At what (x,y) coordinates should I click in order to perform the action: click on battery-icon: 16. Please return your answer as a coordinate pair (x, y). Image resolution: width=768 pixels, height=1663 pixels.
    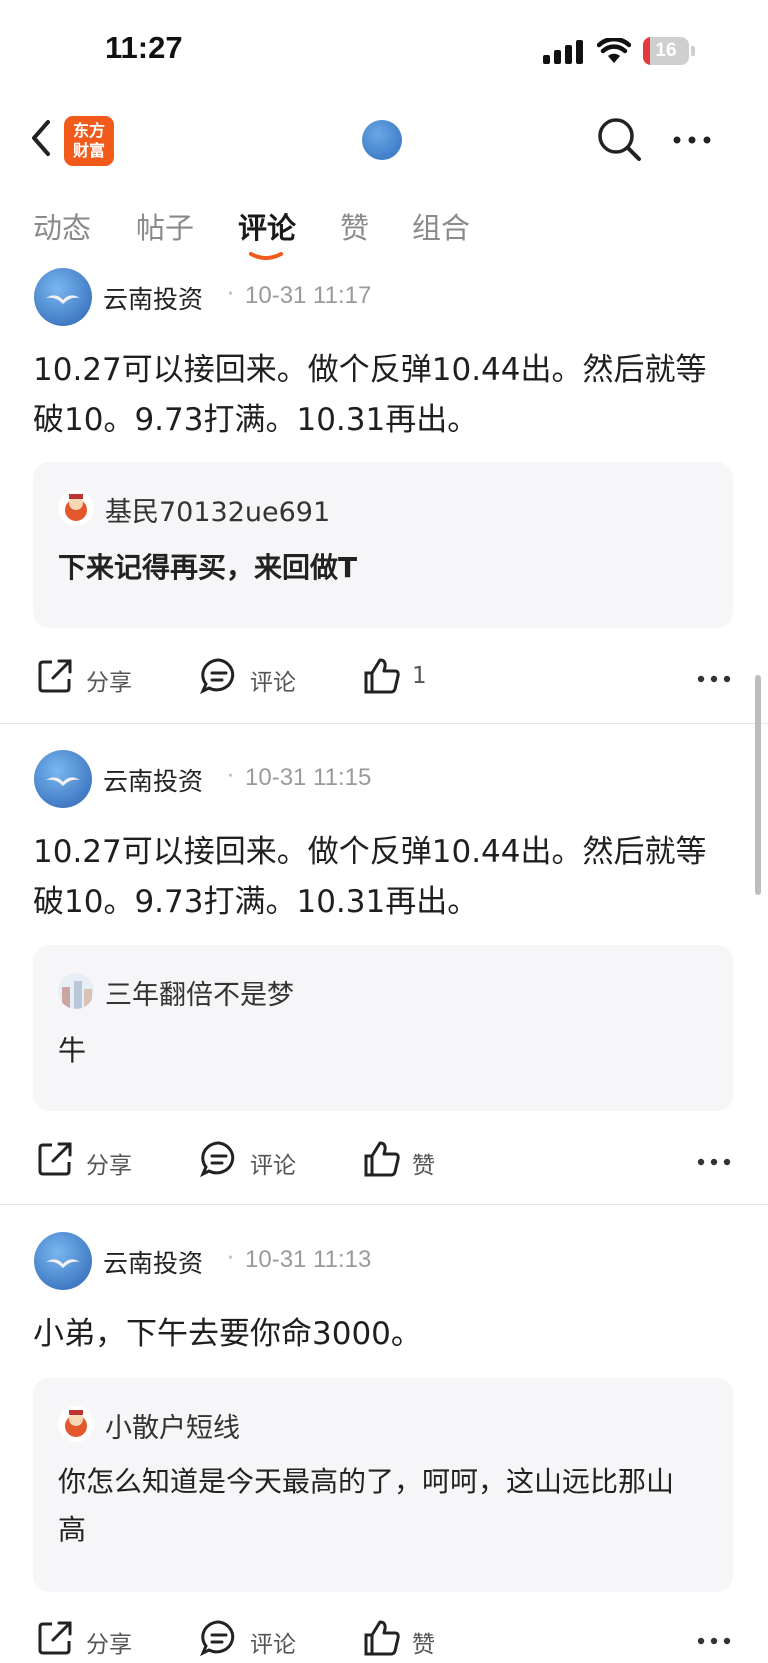
    Looking at the image, I should click on (669, 51).